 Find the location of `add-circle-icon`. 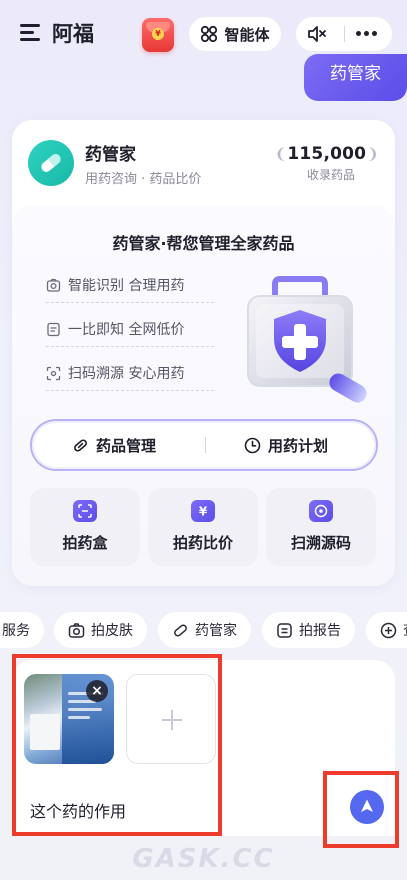

add-circle-icon is located at coordinates (388, 630).